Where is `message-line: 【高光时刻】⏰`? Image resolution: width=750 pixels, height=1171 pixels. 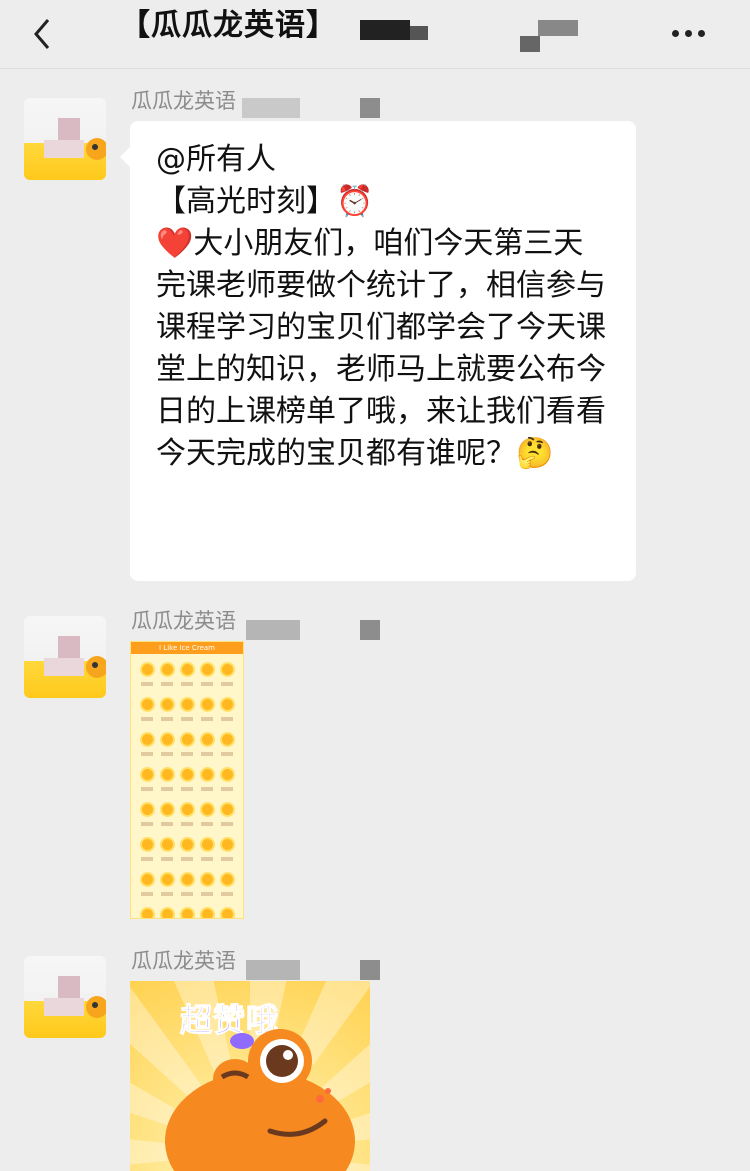 message-line: 【高光时刻】⏰ is located at coordinates (265, 201).